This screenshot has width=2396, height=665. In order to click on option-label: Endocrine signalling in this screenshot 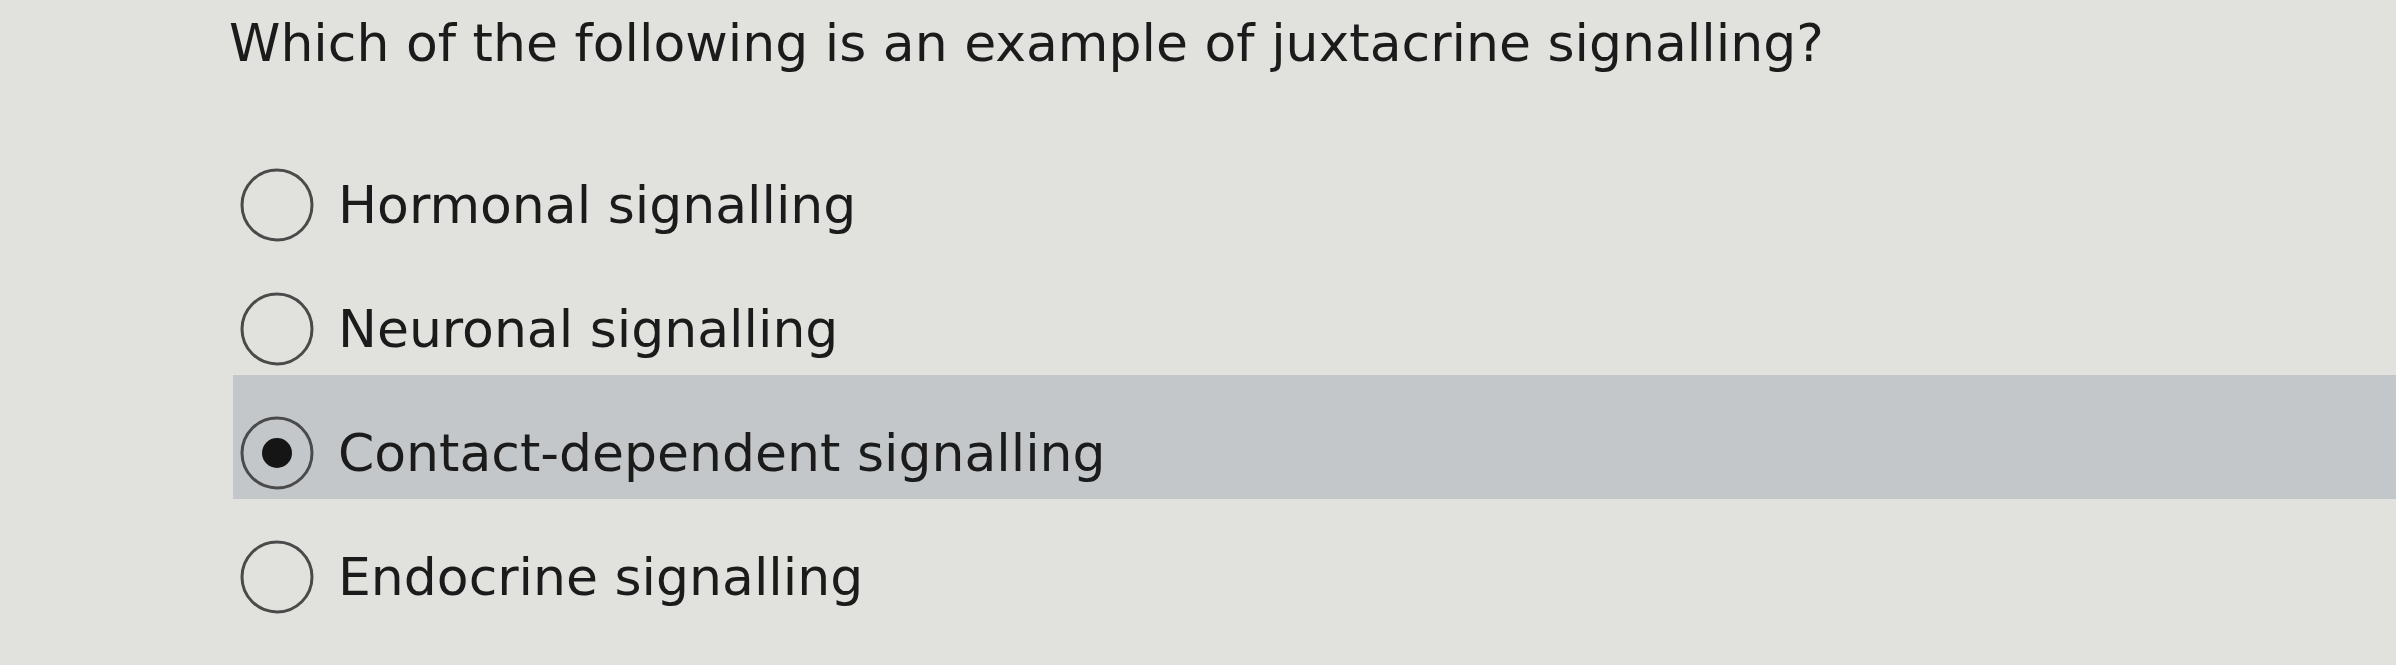, I will do `click(601, 577)`.